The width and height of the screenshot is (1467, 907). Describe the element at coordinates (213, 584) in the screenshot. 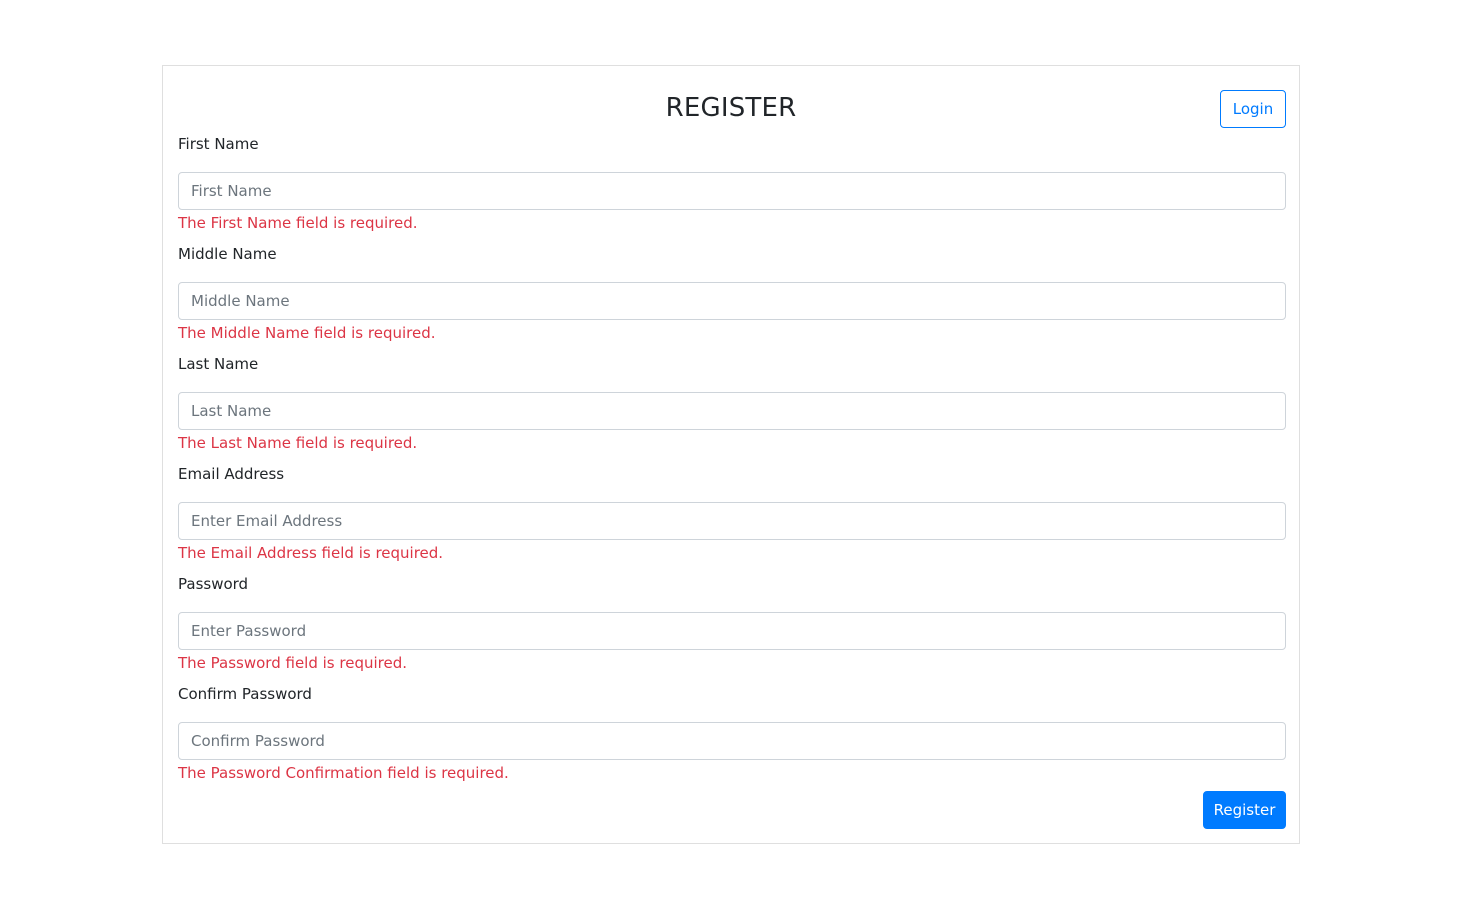

I see `password-label: Password` at that location.